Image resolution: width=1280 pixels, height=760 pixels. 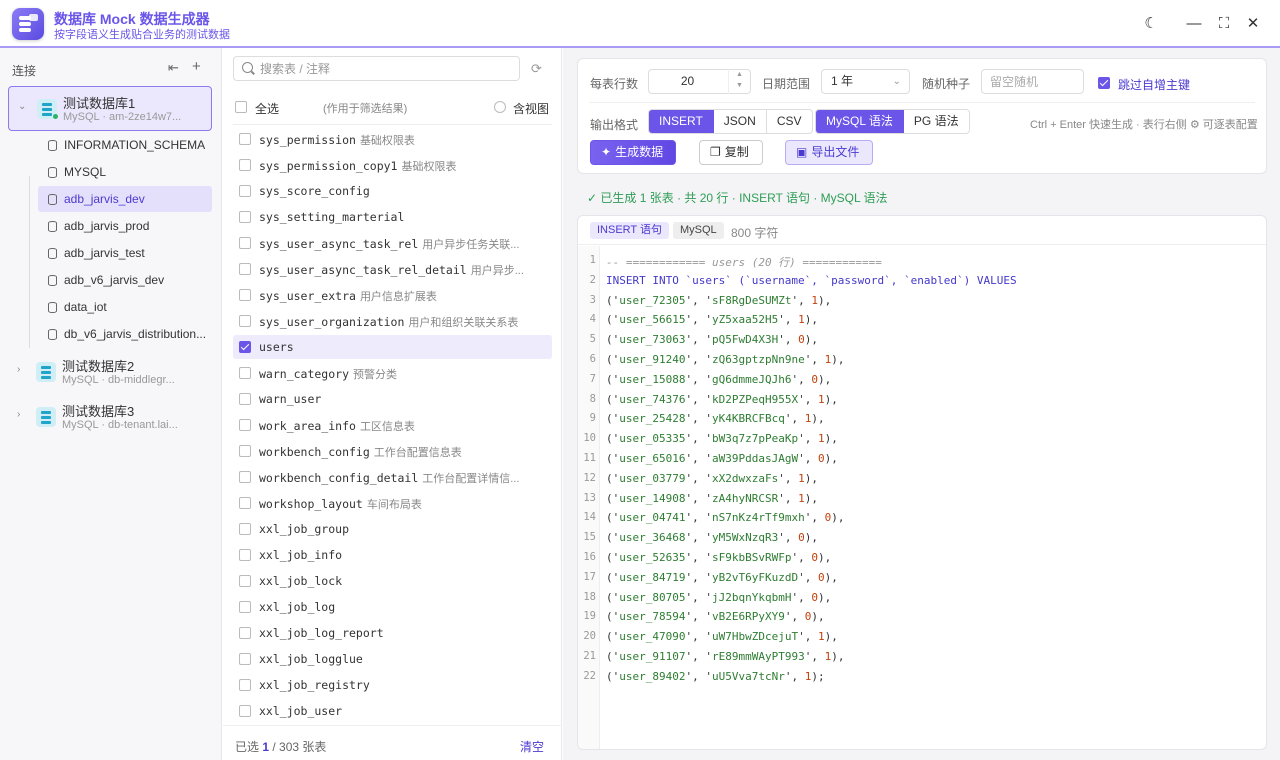 I want to click on table-row: xxl_job_log_report, so click(x=392, y=633).